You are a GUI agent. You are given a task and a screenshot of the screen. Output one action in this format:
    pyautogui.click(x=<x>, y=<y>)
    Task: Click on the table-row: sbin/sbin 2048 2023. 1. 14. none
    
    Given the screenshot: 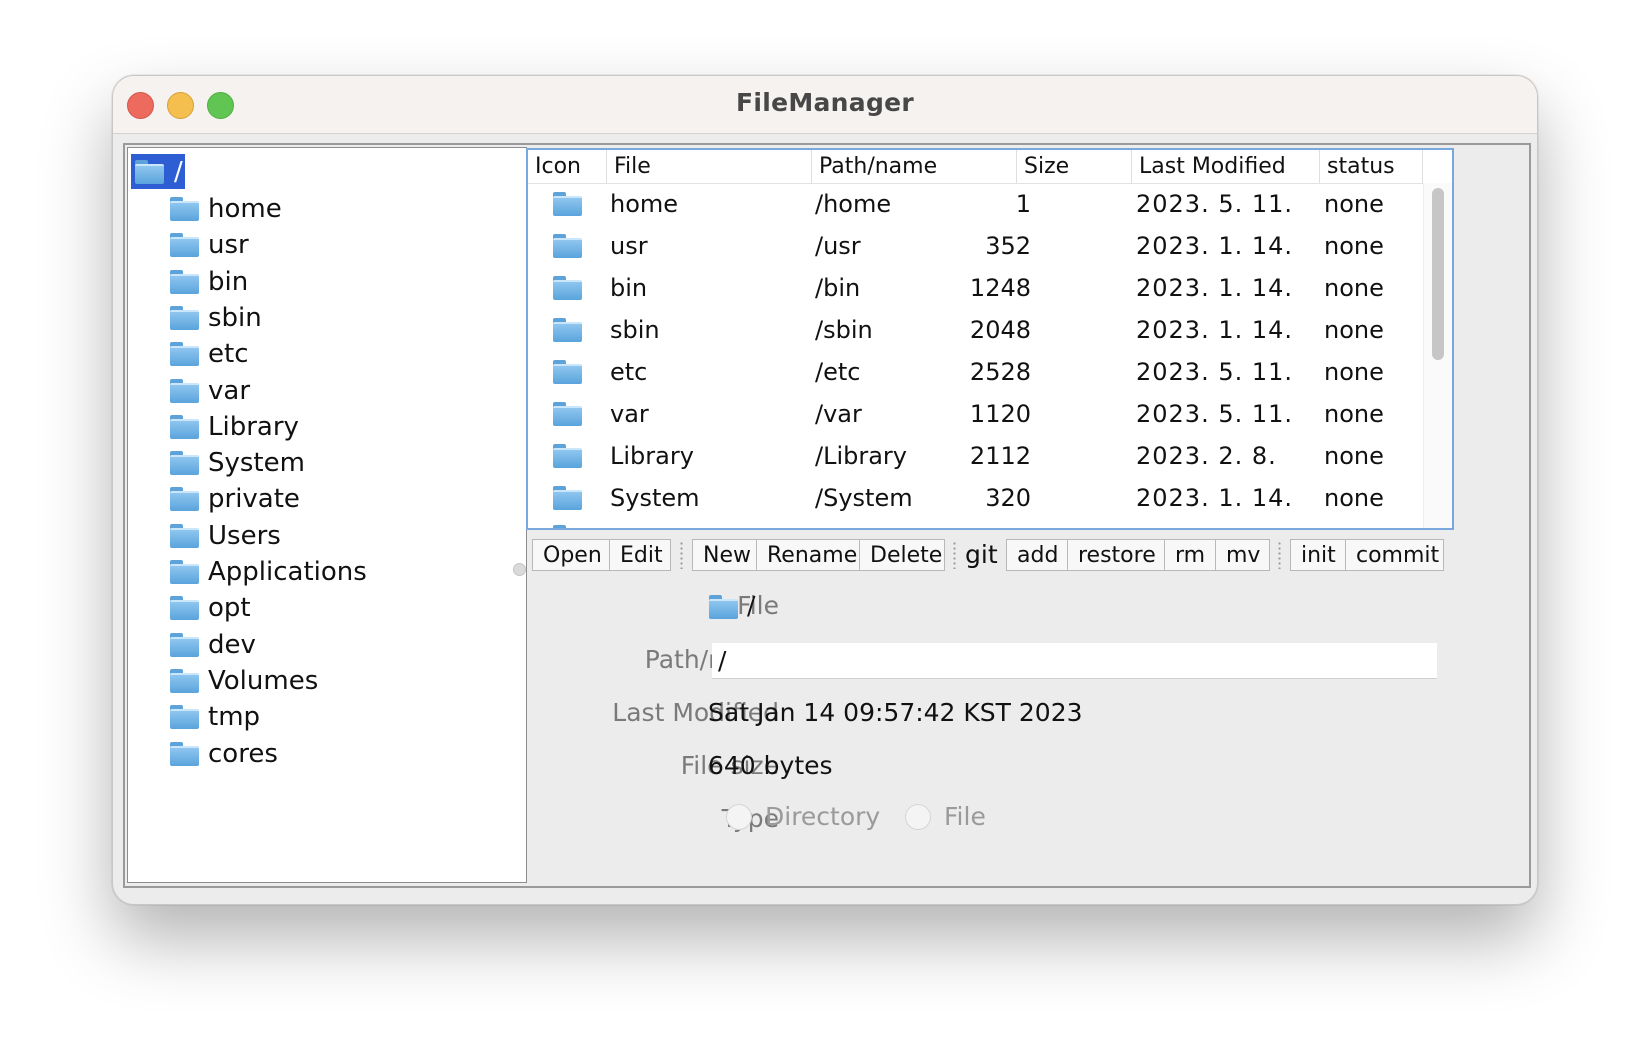 What is the action you would take?
    pyautogui.click(x=975, y=330)
    